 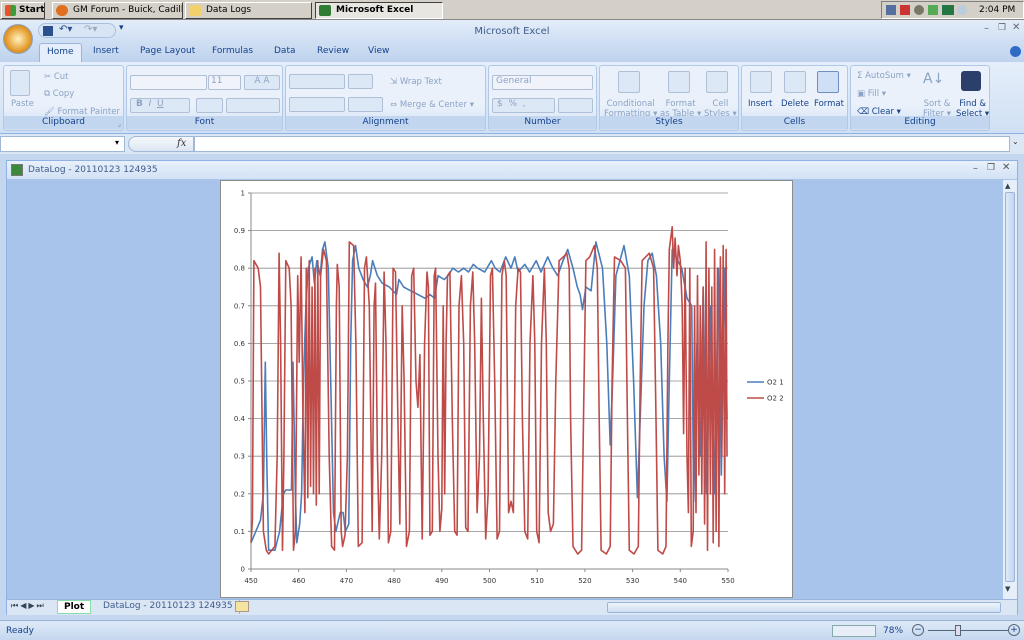 I want to click on indent-icons, so click(x=365, y=104).